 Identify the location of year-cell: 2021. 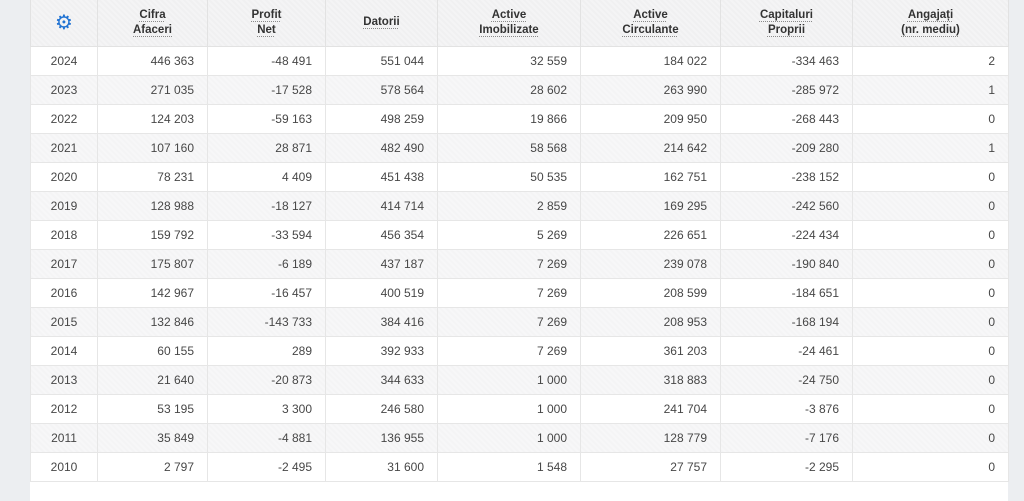
(64, 147).